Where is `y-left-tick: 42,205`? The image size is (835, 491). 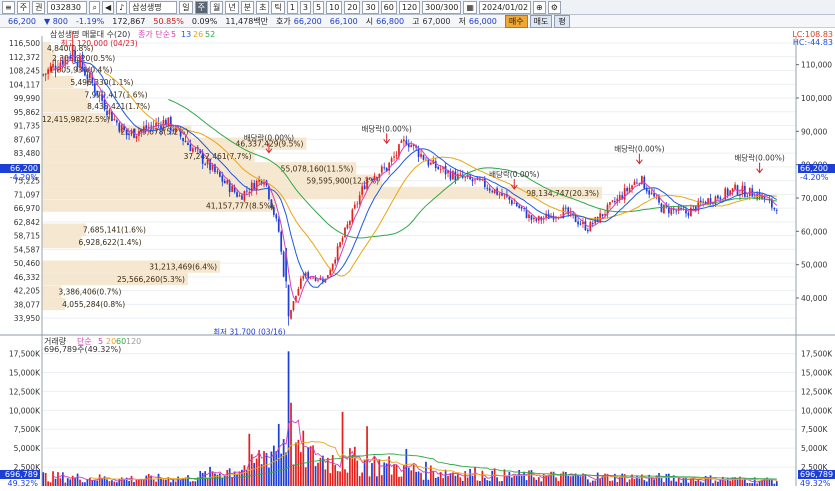
y-left-tick: 42,205 is located at coordinates (27, 291).